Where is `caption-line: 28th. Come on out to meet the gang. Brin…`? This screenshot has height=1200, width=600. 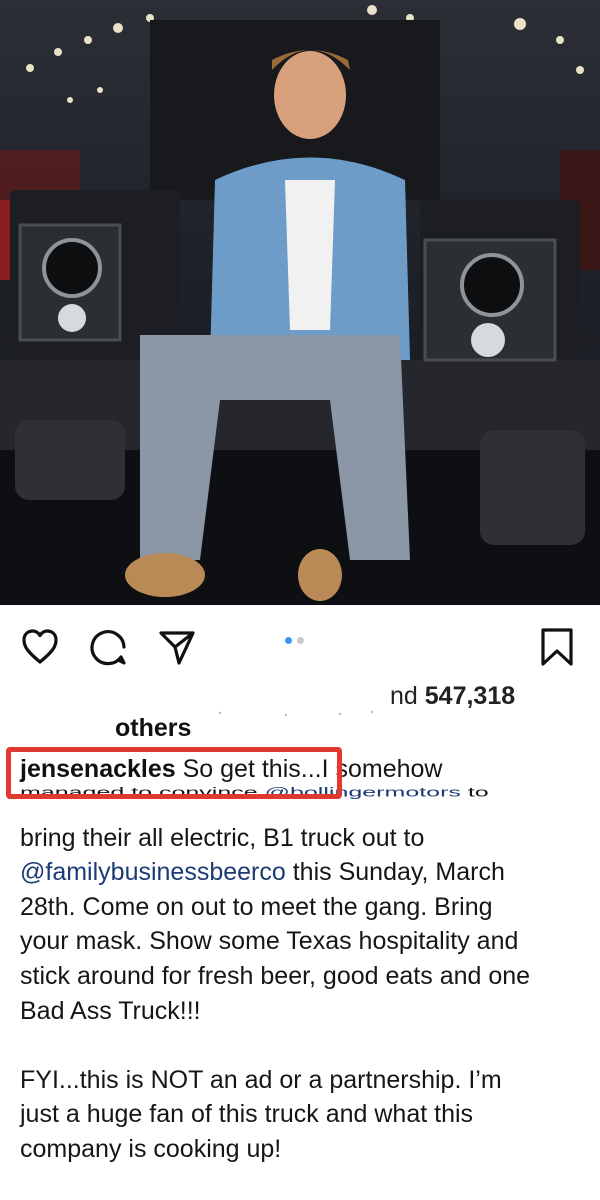 caption-line: 28th. Come on out to meet the gang. Brin… is located at coordinates (256, 906).